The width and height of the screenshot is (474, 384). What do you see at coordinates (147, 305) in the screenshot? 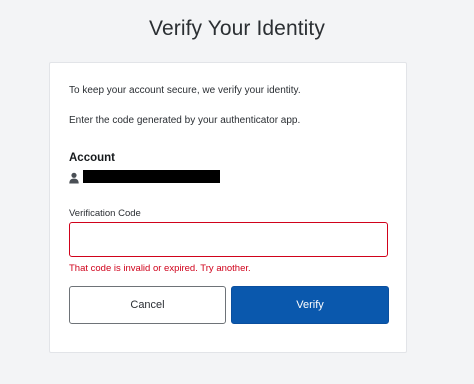
I see `cancel-button: Cancel` at bounding box center [147, 305].